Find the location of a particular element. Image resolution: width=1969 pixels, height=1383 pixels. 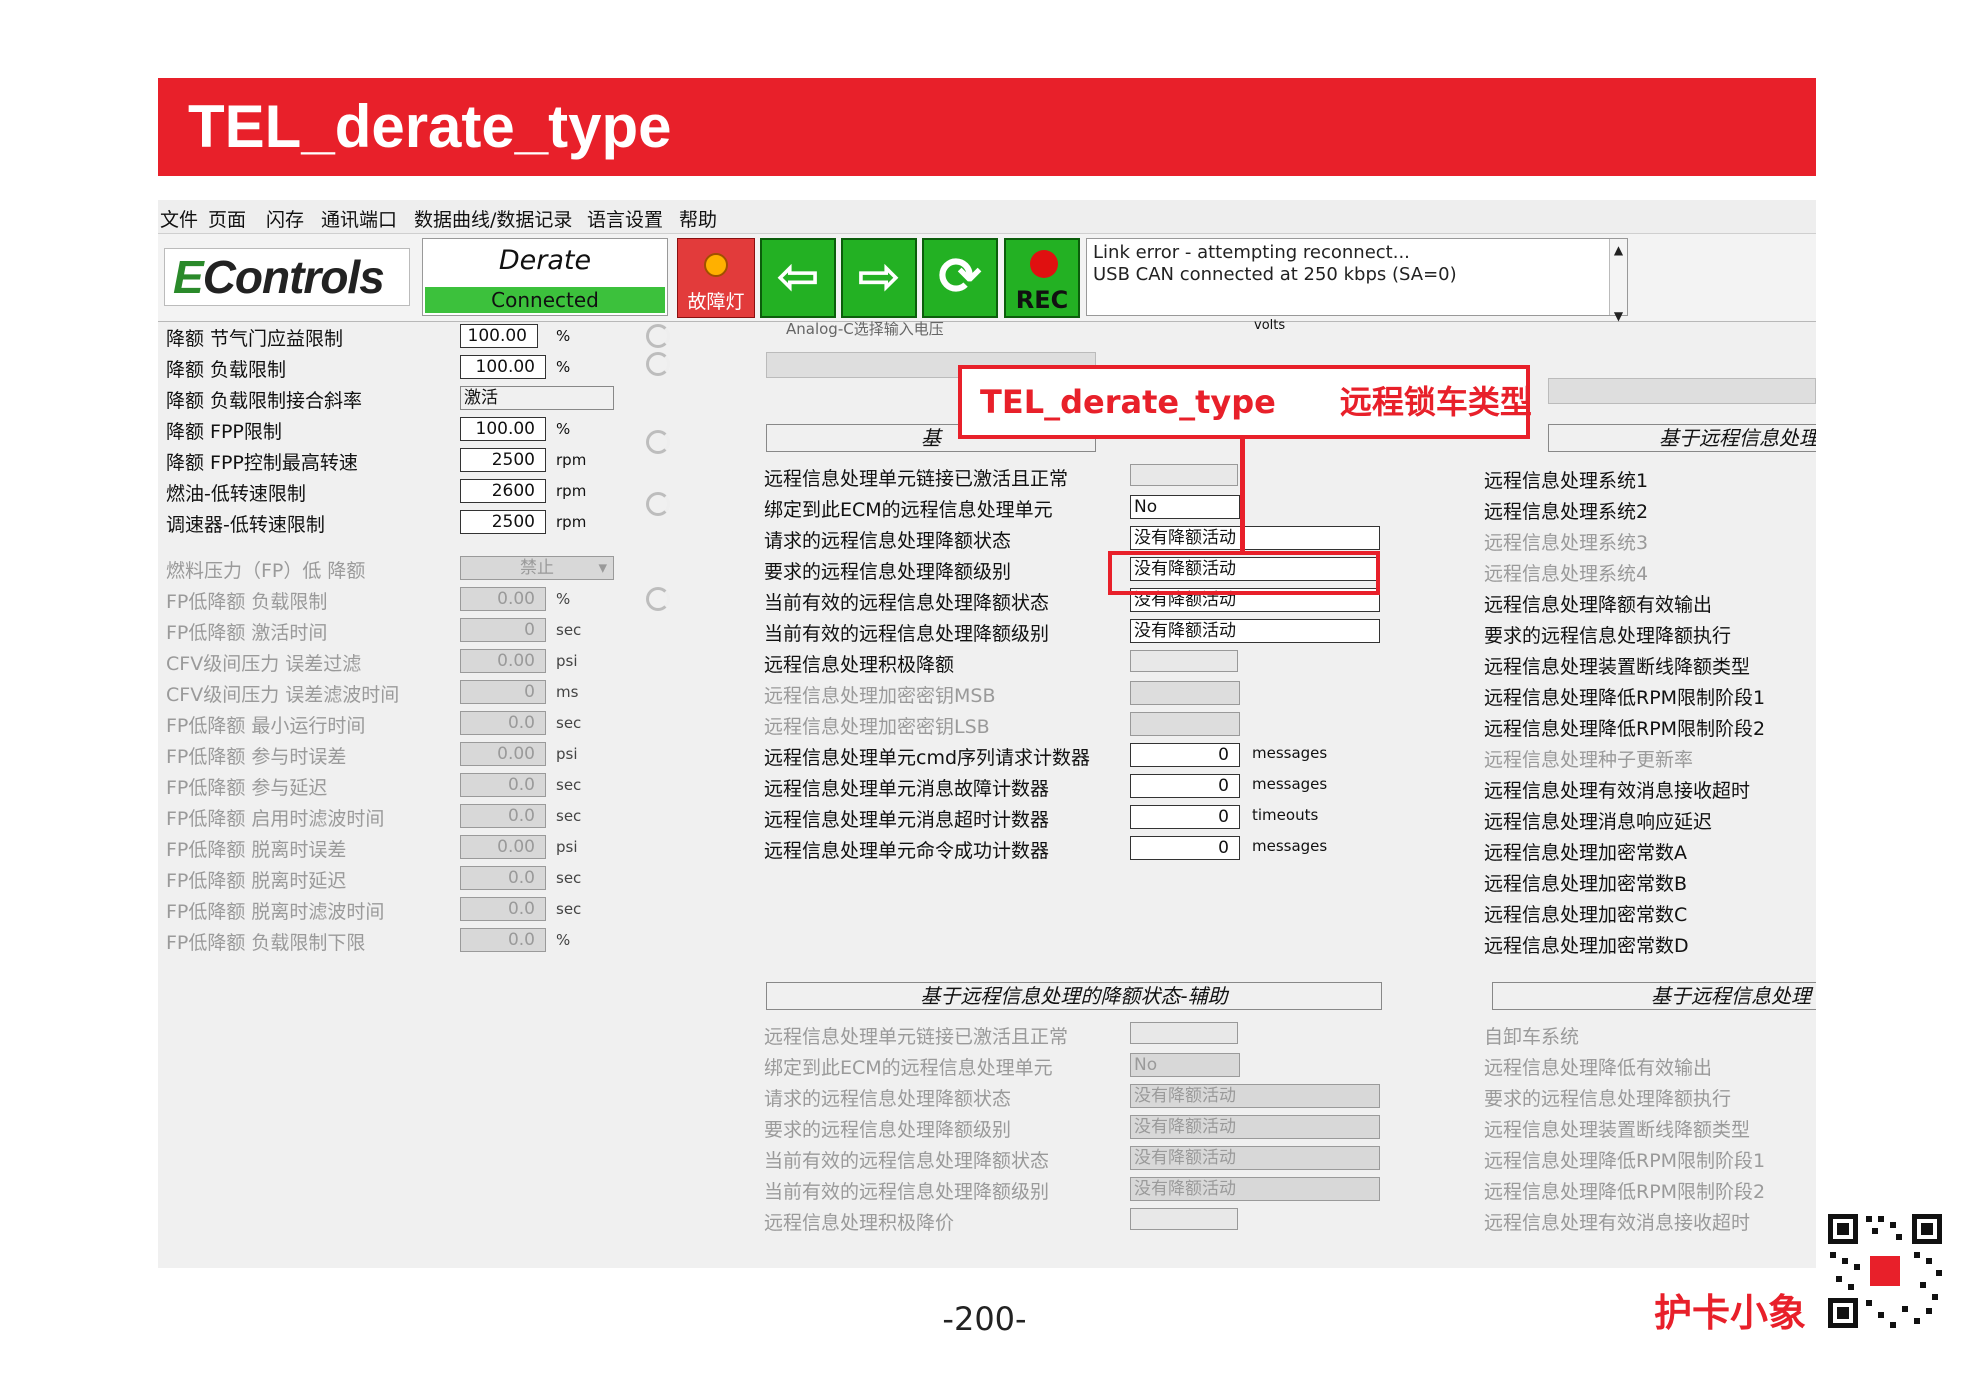

record-button: REC is located at coordinates (1042, 278).